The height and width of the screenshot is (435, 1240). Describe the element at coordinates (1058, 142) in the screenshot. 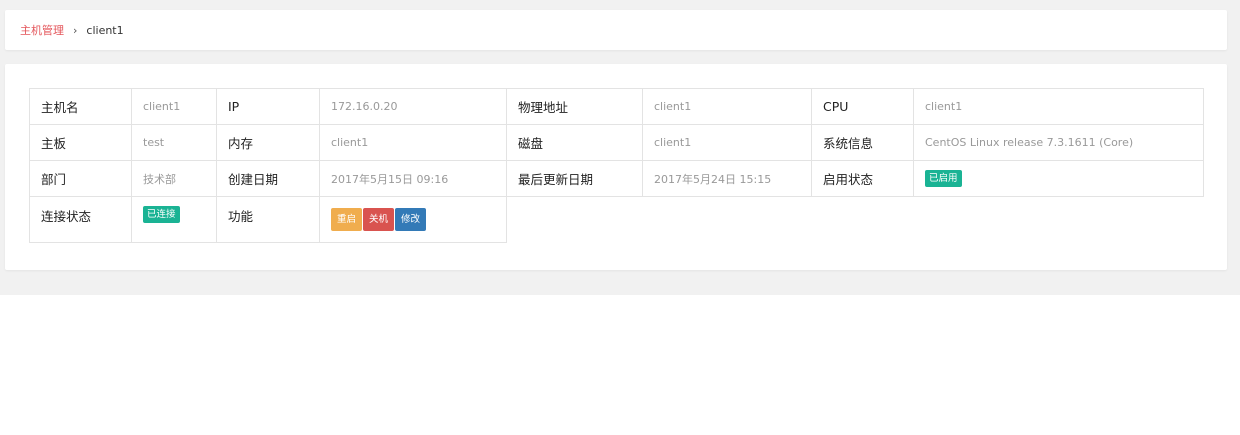

I see `sysinfo-value: CentOS Linux release 7.3.1611 (Core)` at that location.